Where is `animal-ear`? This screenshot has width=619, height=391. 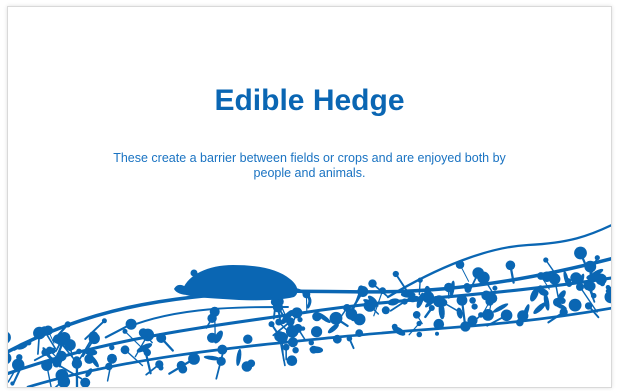 animal-ear is located at coordinates (194, 273).